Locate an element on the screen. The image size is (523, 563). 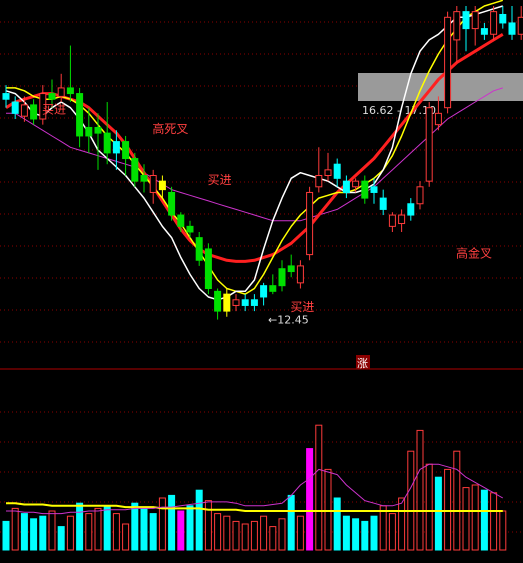
range-band-label: 16.62 - 17.10 is located at coordinates (399, 110).